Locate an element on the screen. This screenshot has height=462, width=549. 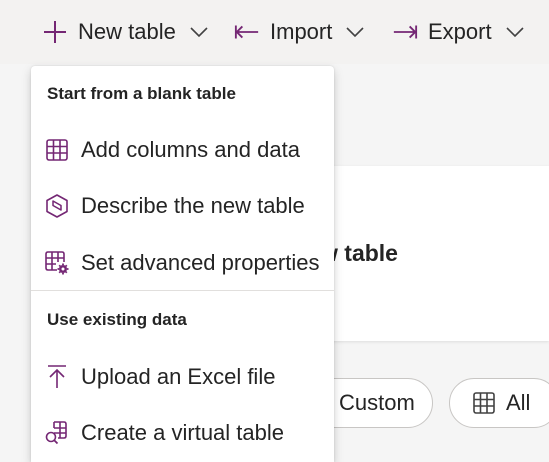
table-settings-icon is located at coordinates (57, 263).